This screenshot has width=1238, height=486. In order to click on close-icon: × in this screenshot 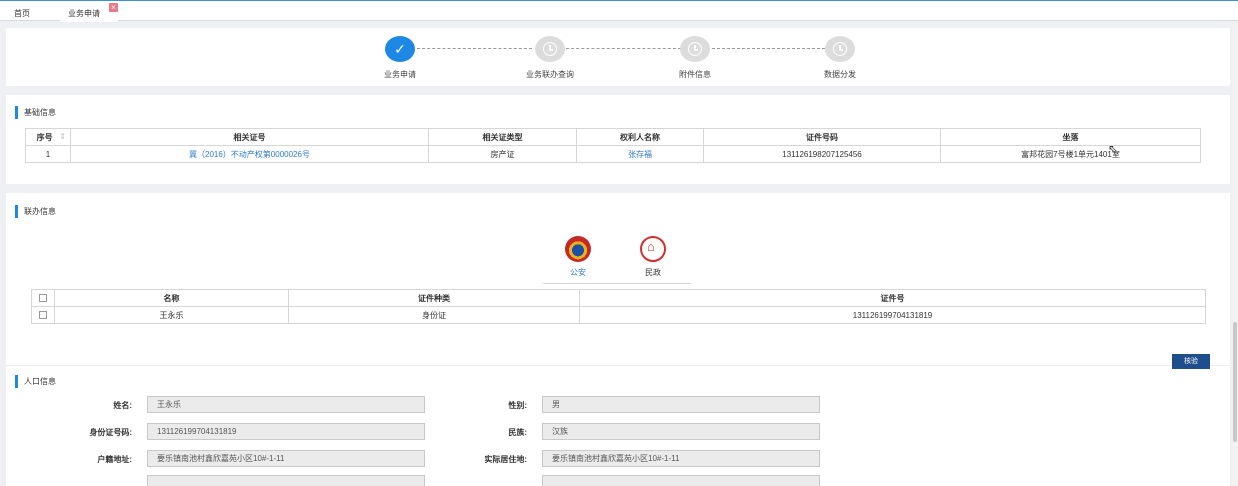, I will do `click(113, 7)`.